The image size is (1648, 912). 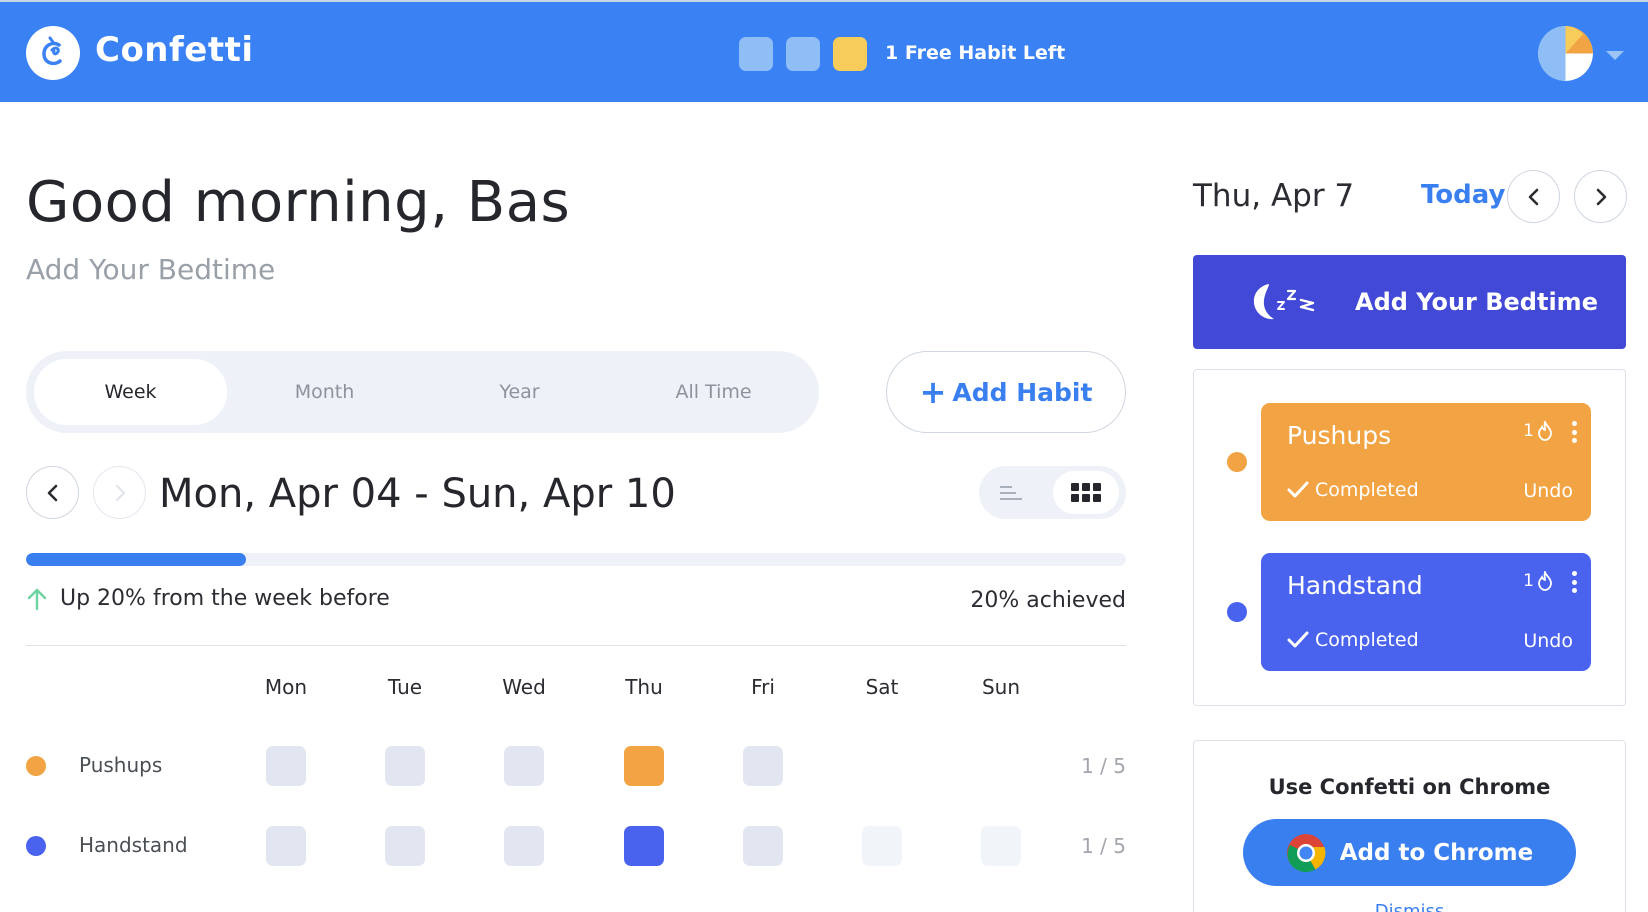 What do you see at coordinates (519, 392) in the screenshot?
I see `tab-year: Year` at bounding box center [519, 392].